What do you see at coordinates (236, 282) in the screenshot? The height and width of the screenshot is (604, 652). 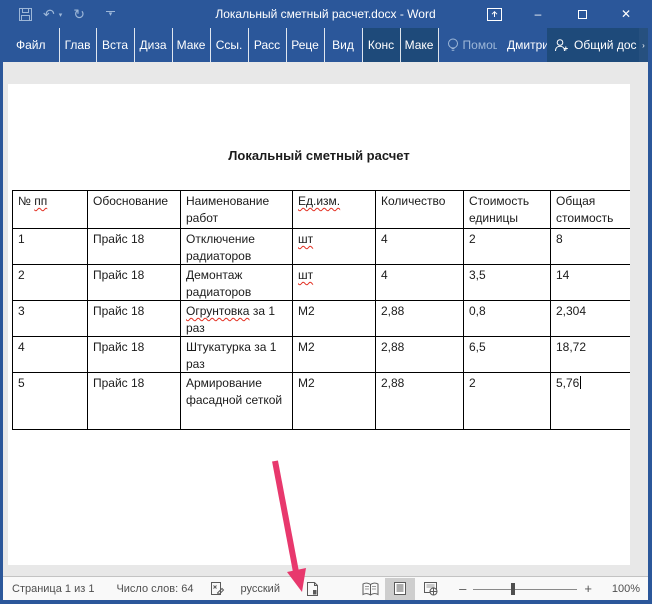 I see `table-cell: Демонтаж радиаторов` at bounding box center [236, 282].